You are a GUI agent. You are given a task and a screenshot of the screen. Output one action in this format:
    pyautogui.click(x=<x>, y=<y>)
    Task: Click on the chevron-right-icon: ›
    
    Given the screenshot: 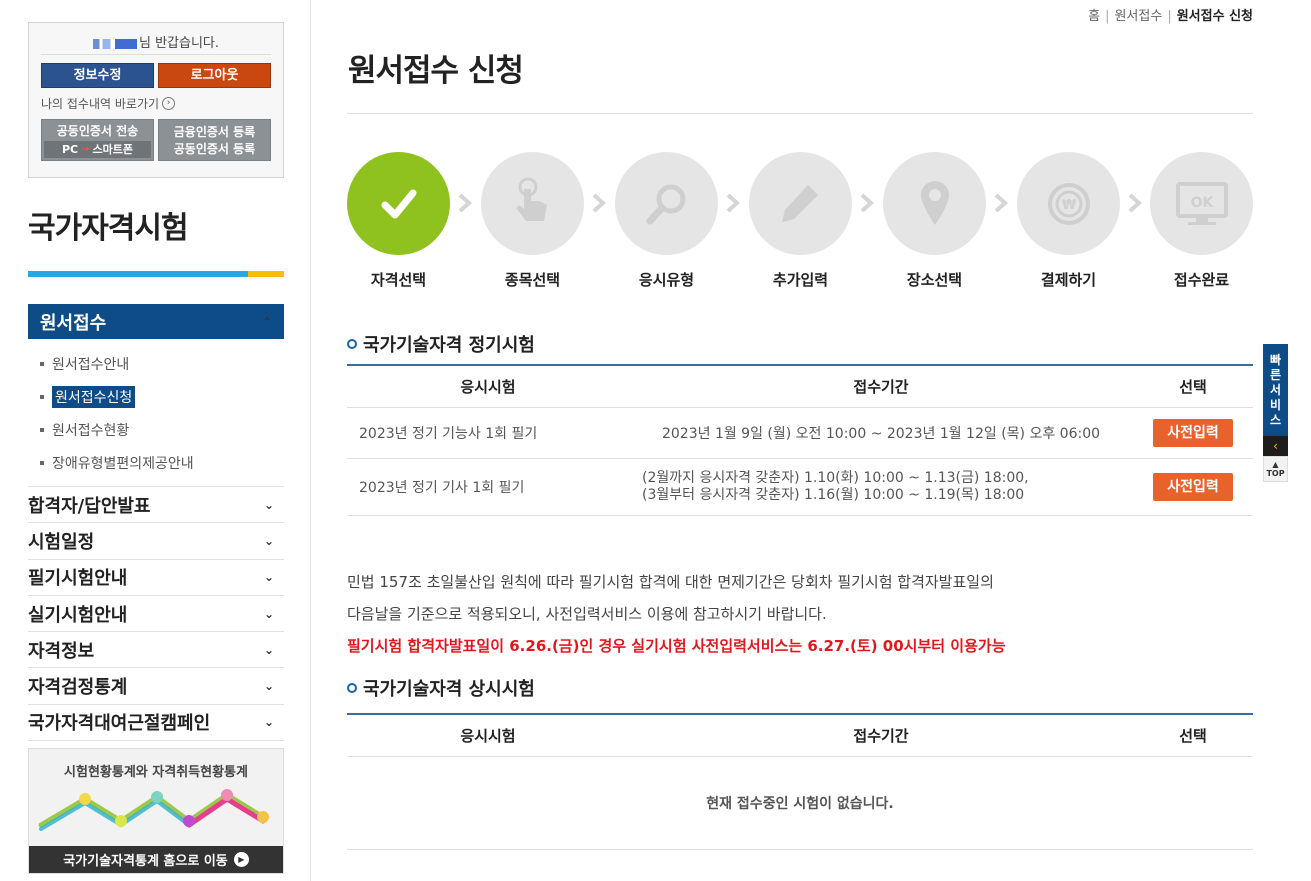 What is the action you would take?
    pyautogui.click(x=169, y=103)
    